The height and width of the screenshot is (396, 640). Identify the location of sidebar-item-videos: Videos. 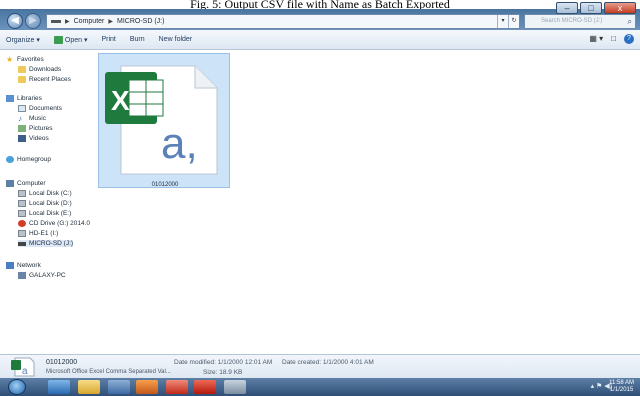
(33, 138).